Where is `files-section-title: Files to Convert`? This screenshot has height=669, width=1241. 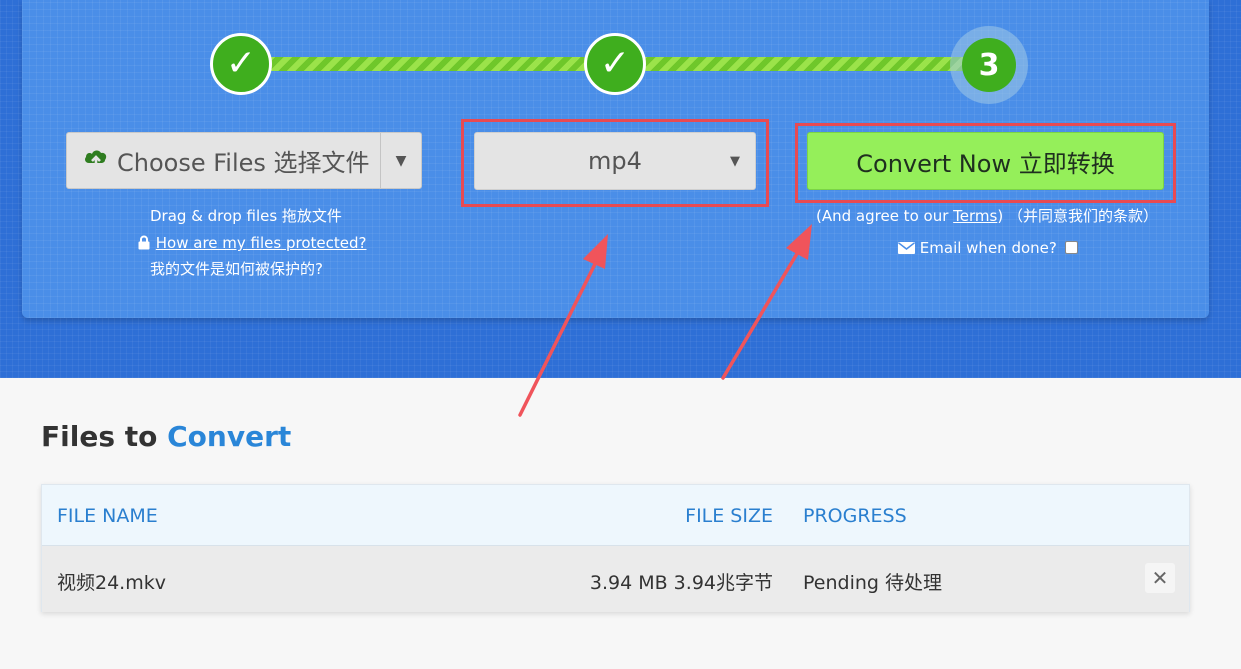
files-section-title: Files to Convert is located at coordinates (166, 436).